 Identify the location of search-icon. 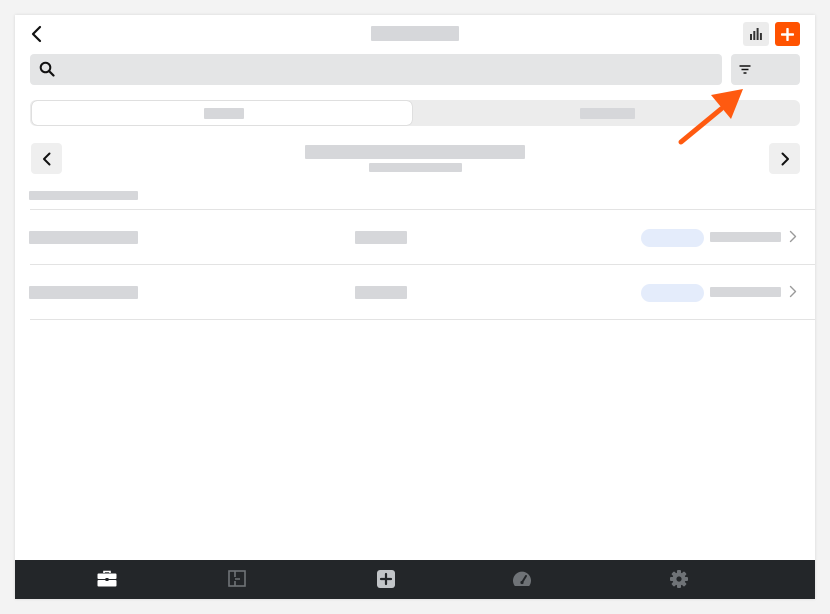
(47, 69).